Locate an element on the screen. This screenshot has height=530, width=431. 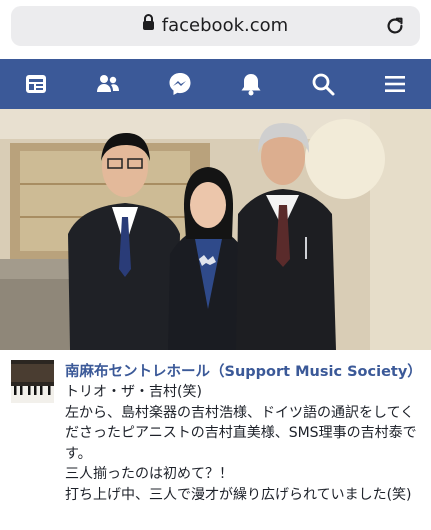
messenger-icon is located at coordinates (180, 84).